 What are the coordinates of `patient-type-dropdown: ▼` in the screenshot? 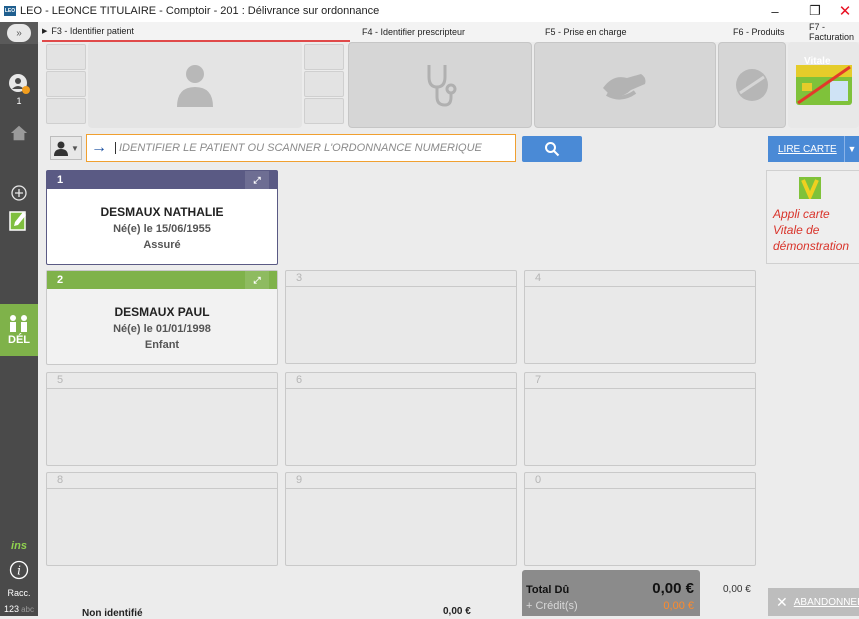 It's located at (66, 148).